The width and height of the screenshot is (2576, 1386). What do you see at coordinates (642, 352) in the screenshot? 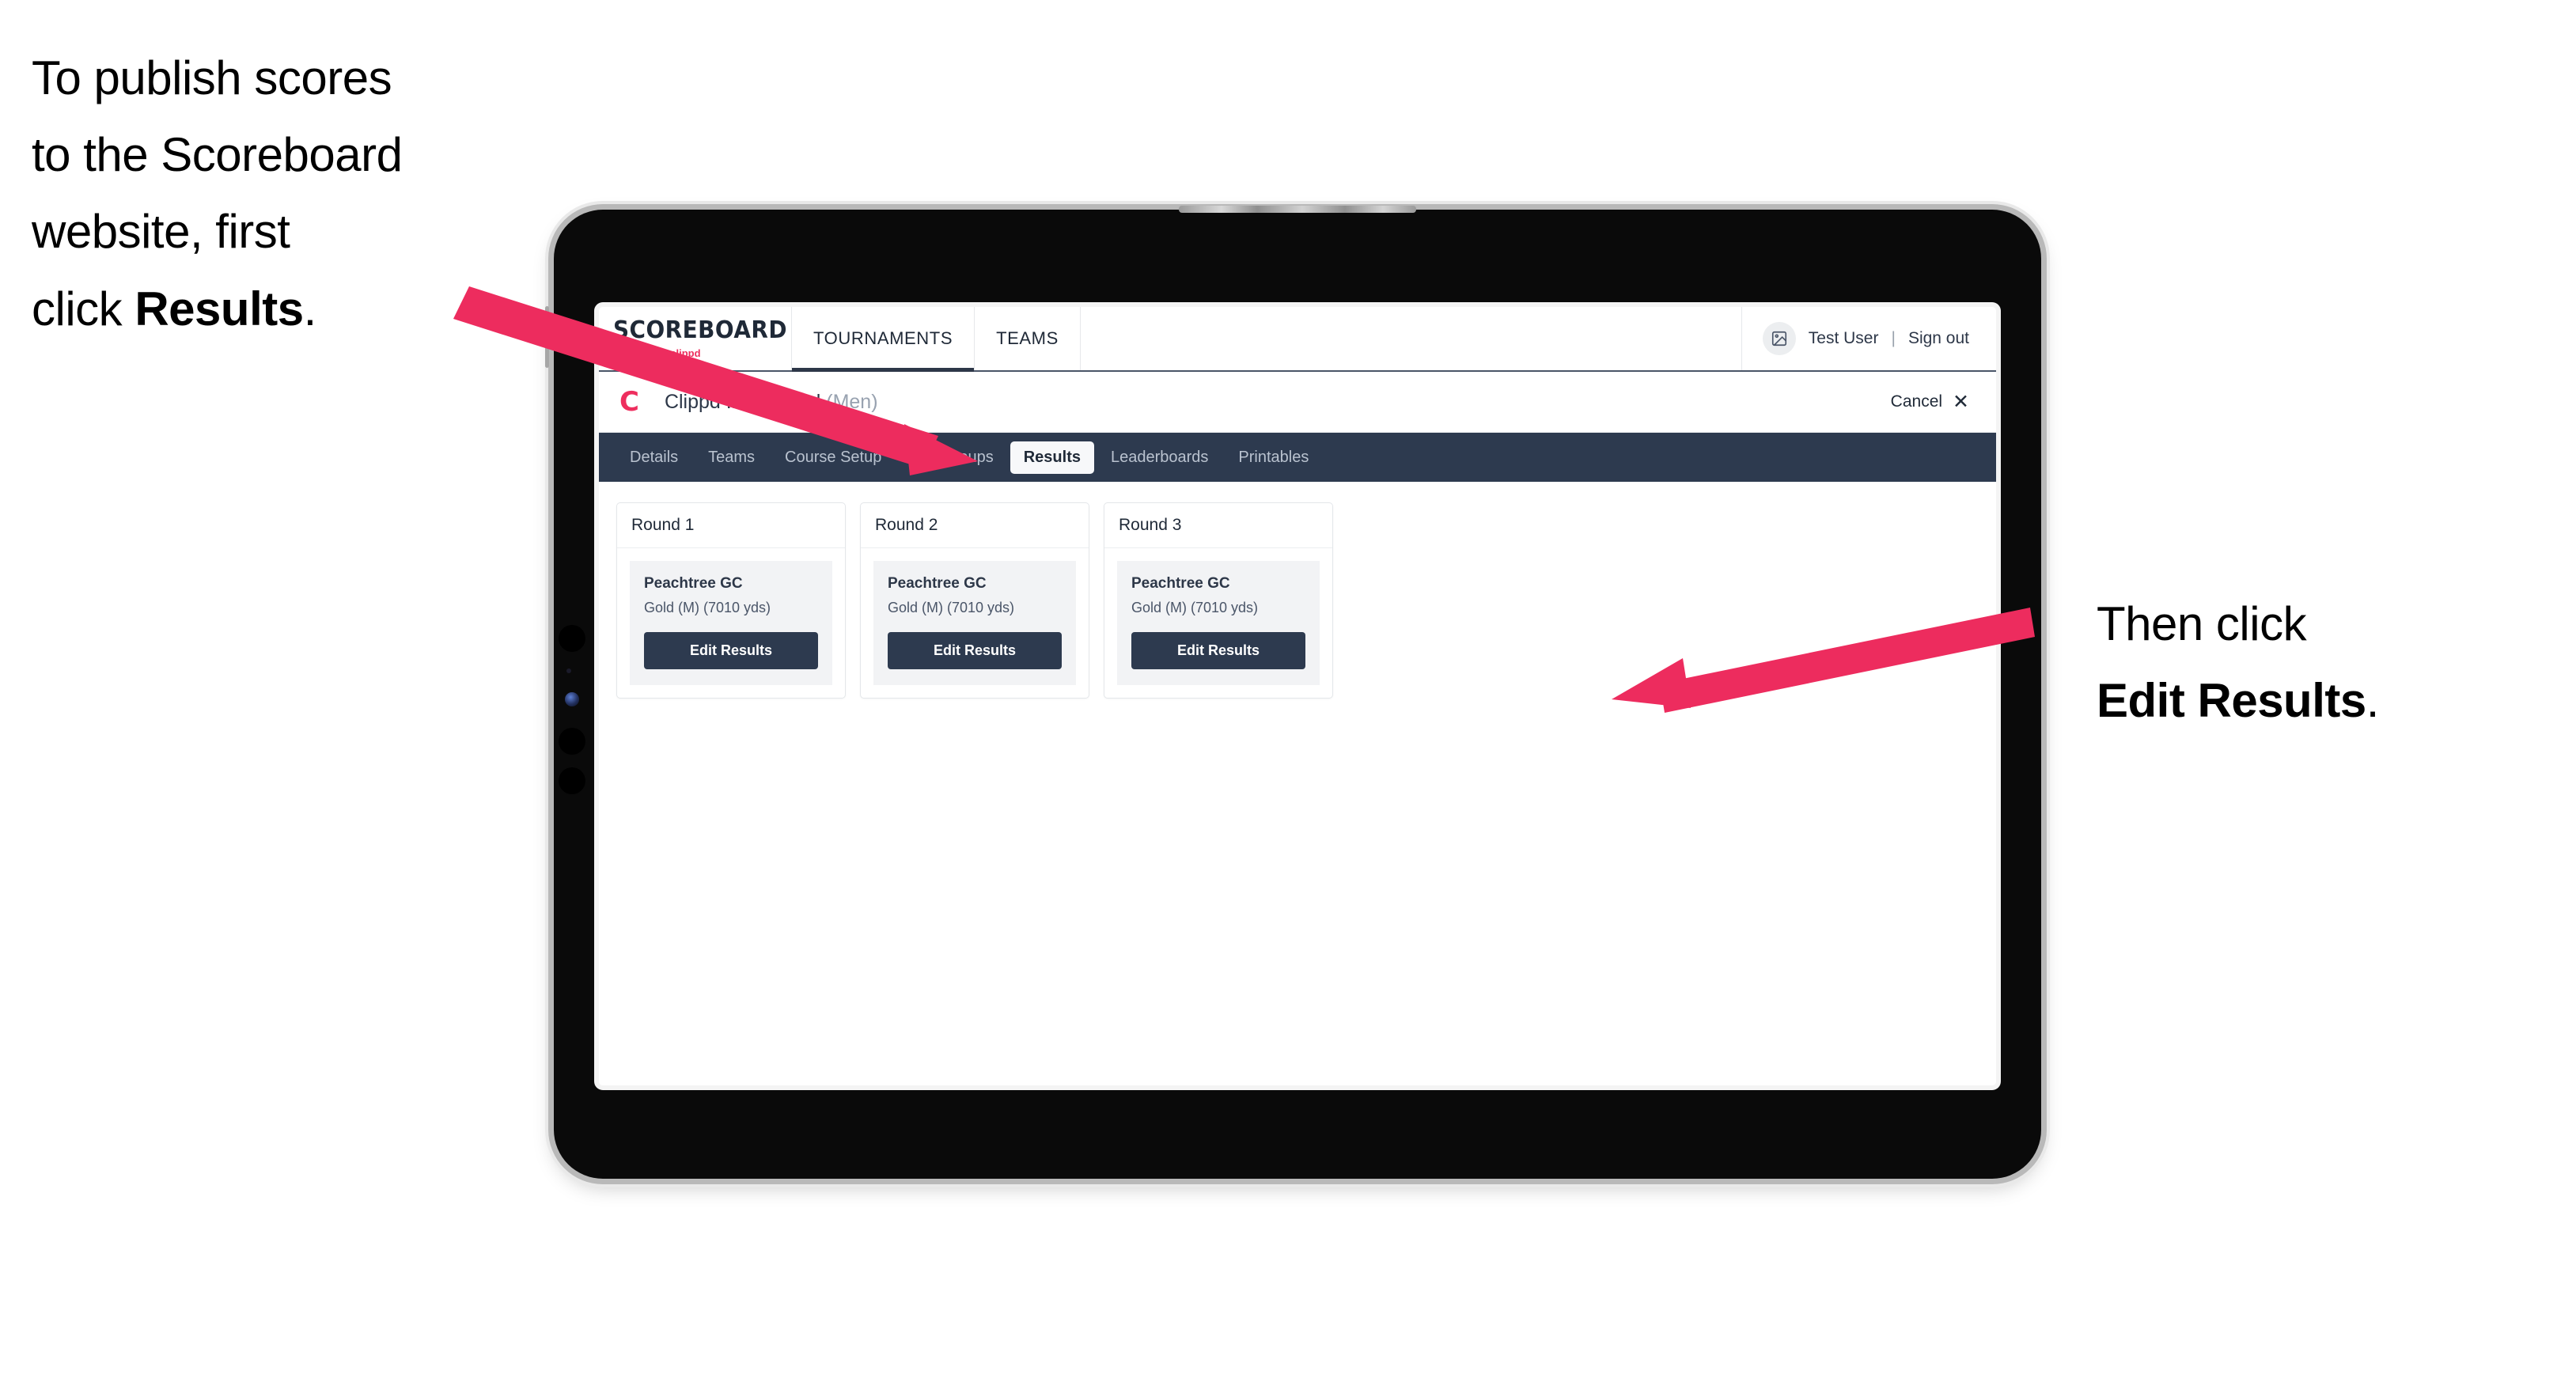
I see `brand-tagline-prefix: Powered by` at bounding box center [642, 352].